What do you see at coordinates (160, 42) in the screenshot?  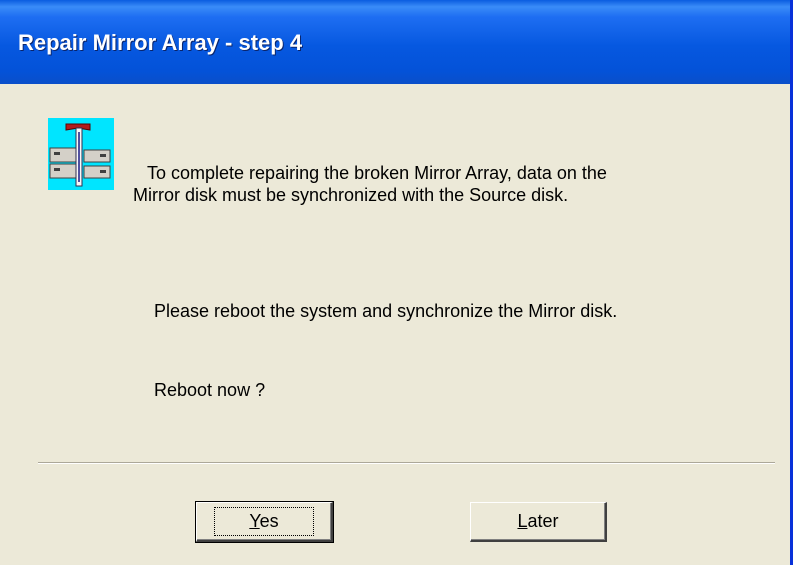 I see `window-title: Repair Mirror Array - step 4` at bounding box center [160, 42].